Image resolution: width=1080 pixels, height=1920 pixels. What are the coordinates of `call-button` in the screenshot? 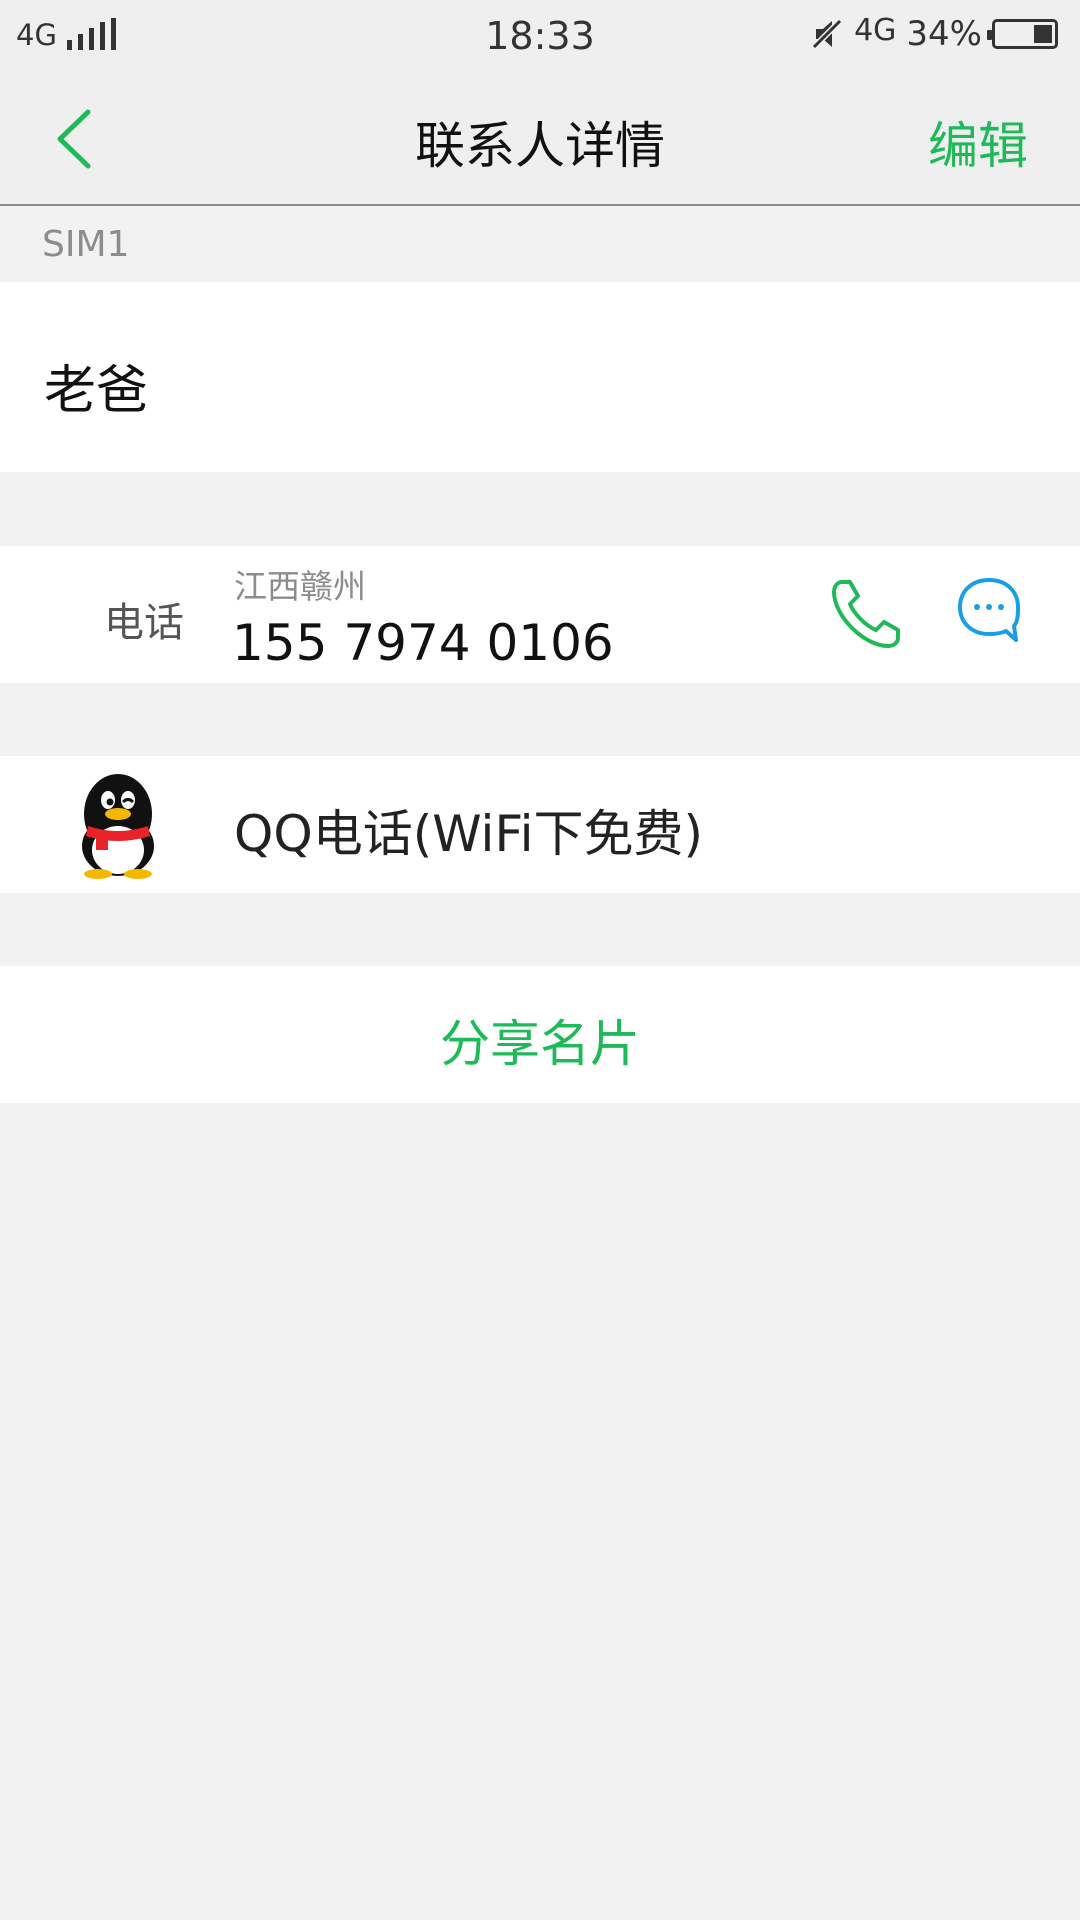 It's located at (866, 614).